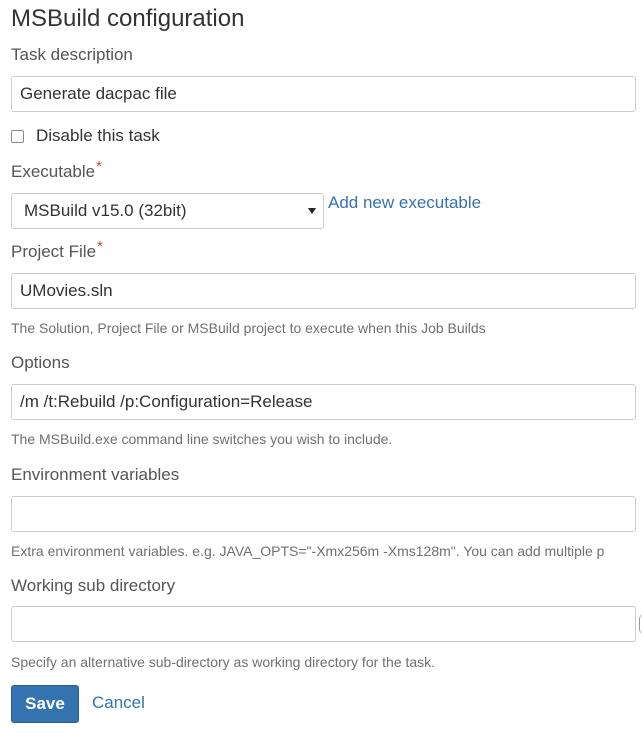 This screenshot has width=642, height=747. Describe the element at coordinates (93, 585) in the screenshot. I see `working-sub-directory-label: Working sub directory` at that location.